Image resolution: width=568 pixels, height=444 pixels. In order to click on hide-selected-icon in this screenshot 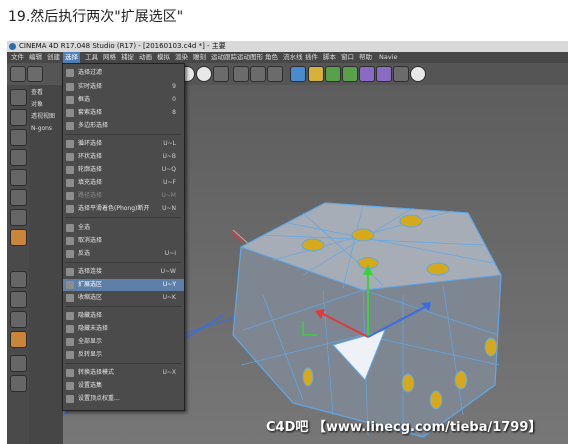, I will do `click(70, 316)`.